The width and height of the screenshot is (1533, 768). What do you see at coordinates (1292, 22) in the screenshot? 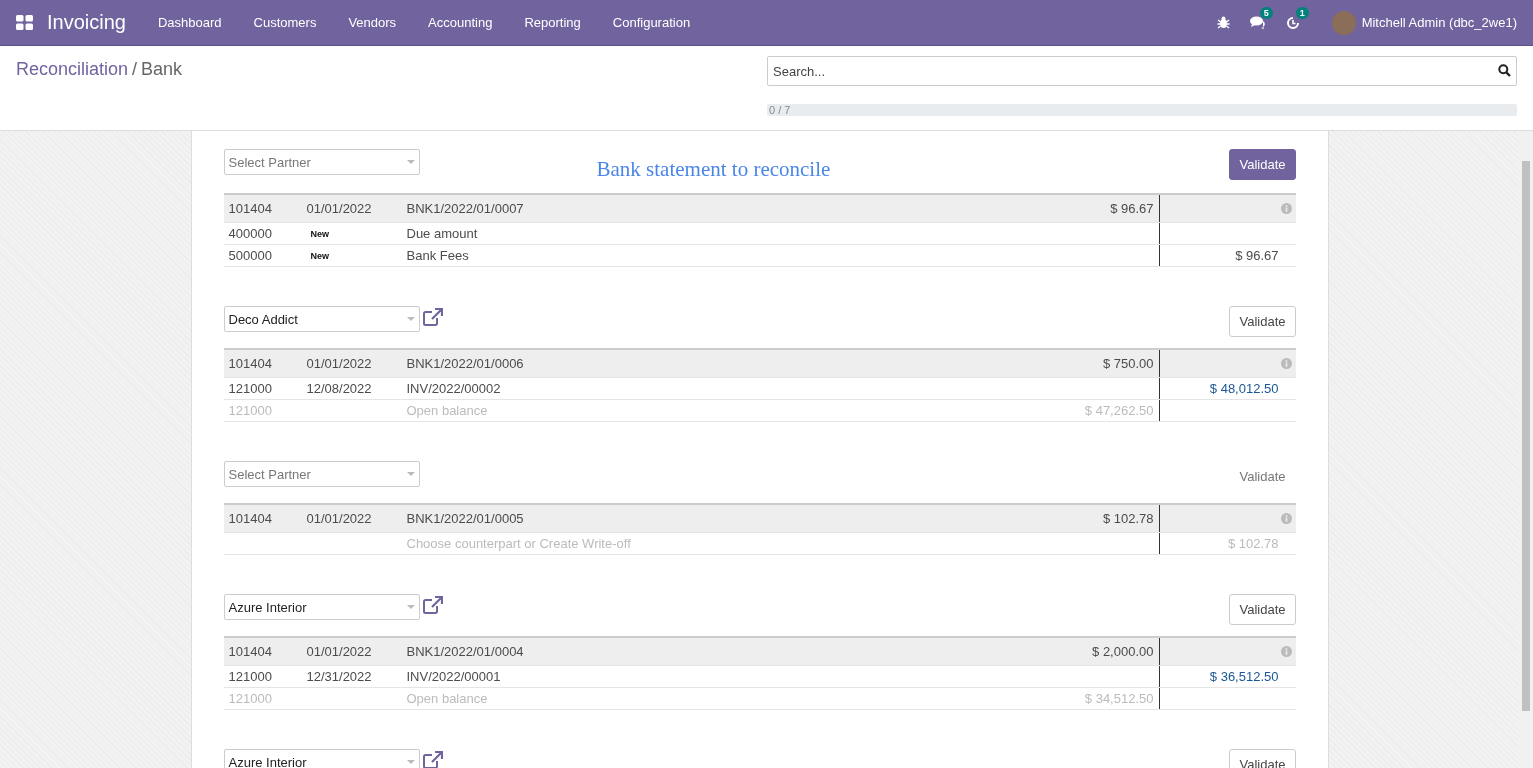
I see `clock-icon` at bounding box center [1292, 22].